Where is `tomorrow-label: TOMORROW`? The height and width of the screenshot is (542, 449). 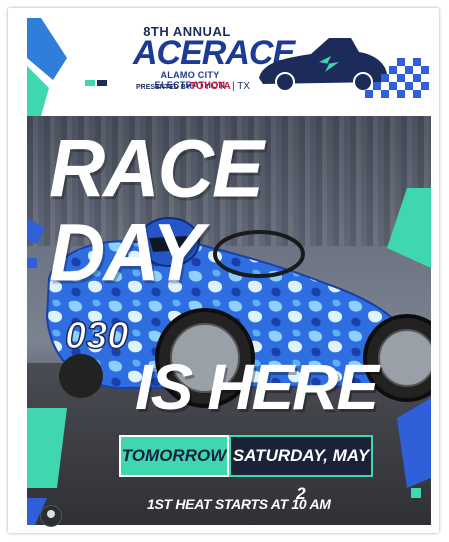
tomorrow-label: TOMORROW is located at coordinates (174, 456).